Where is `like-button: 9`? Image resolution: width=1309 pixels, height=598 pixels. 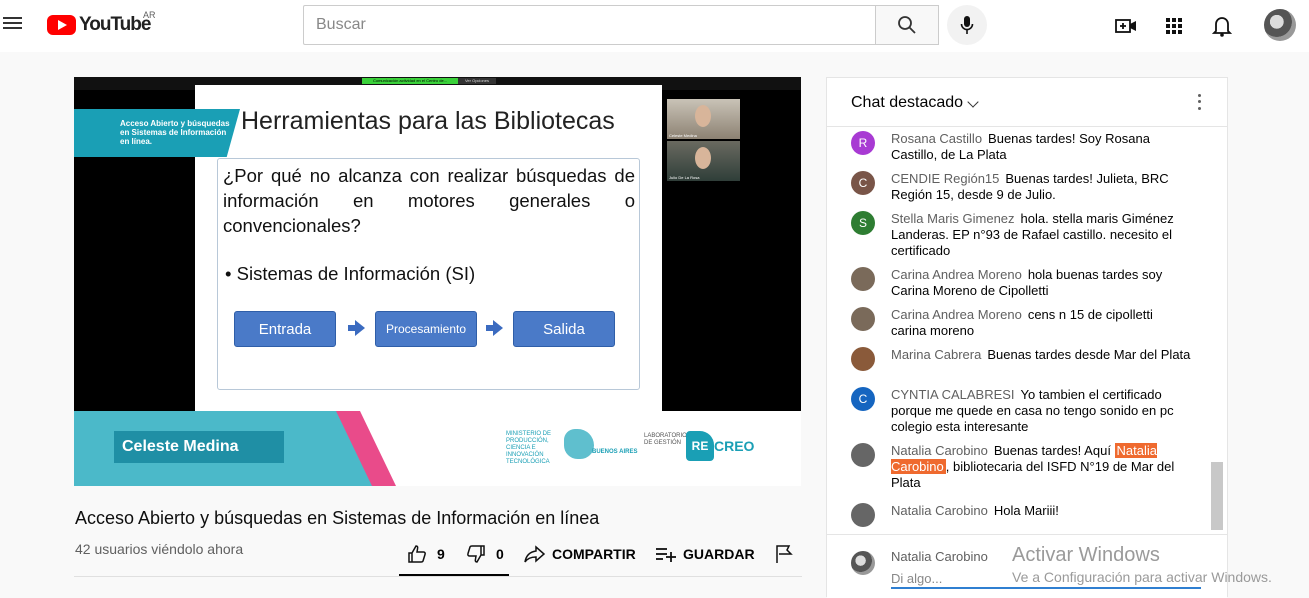
like-button: 9 is located at coordinates (426, 554).